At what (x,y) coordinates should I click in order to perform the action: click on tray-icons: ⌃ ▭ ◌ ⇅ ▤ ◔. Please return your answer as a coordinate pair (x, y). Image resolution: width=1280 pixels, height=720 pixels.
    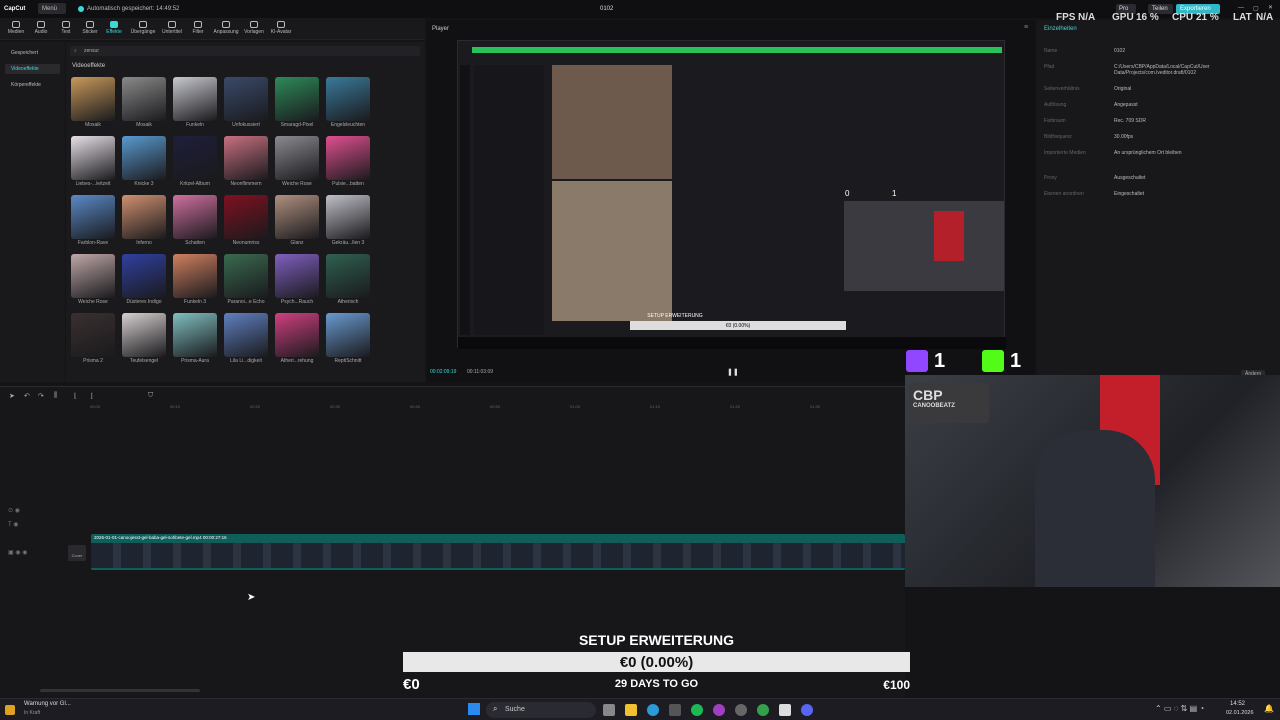
    Looking at the image, I should click on (1179, 708).